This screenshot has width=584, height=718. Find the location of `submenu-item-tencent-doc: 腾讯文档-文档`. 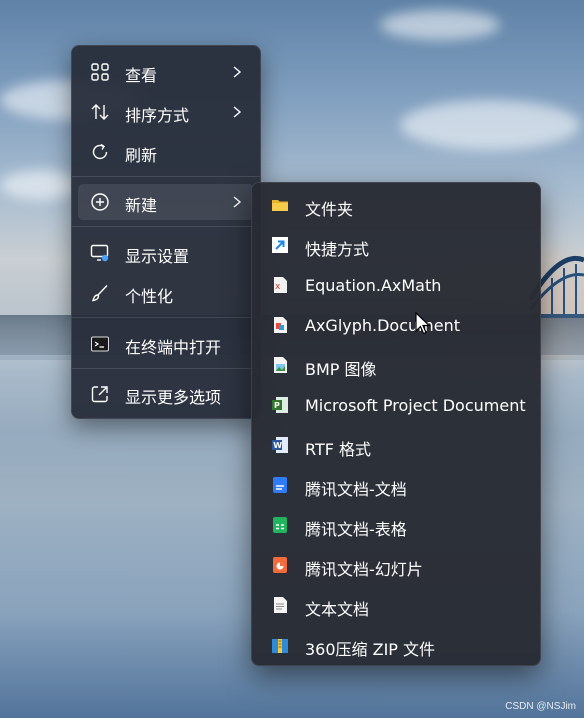

submenu-item-tencent-doc: 腾讯文档-文档 is located at coordinates (396, 485).